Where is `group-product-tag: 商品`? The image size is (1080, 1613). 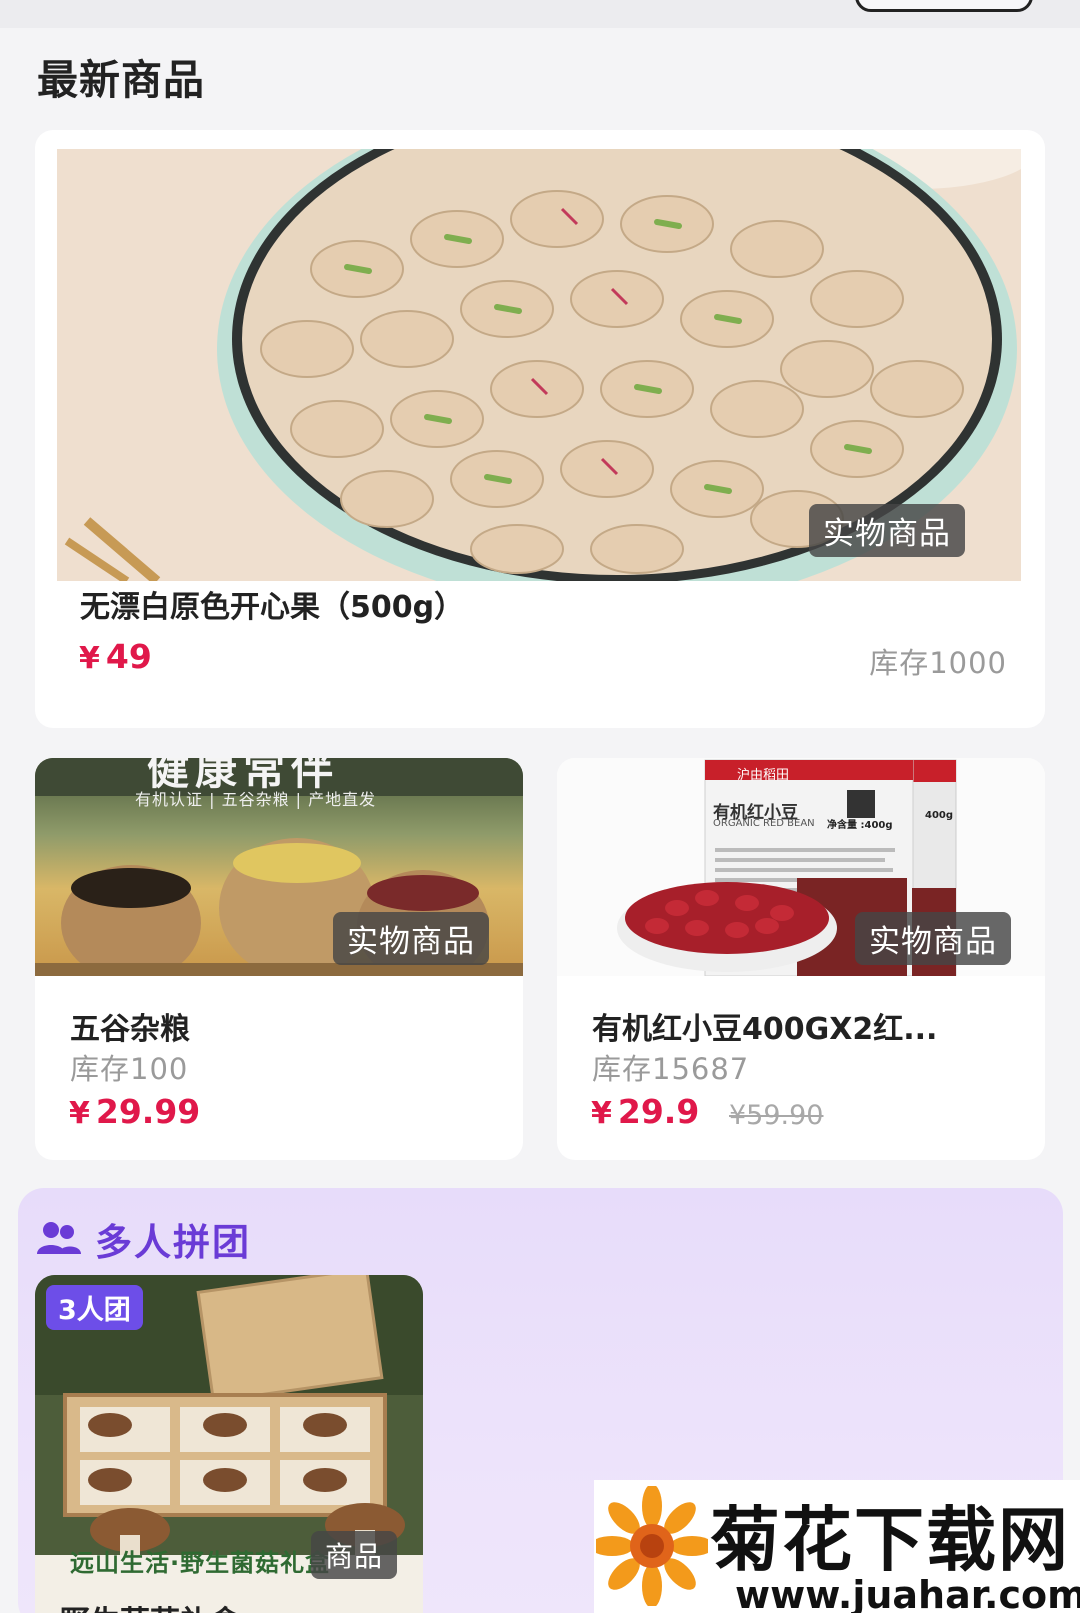 group-product-tag: 商品 is located at coordinates (354, 1555).